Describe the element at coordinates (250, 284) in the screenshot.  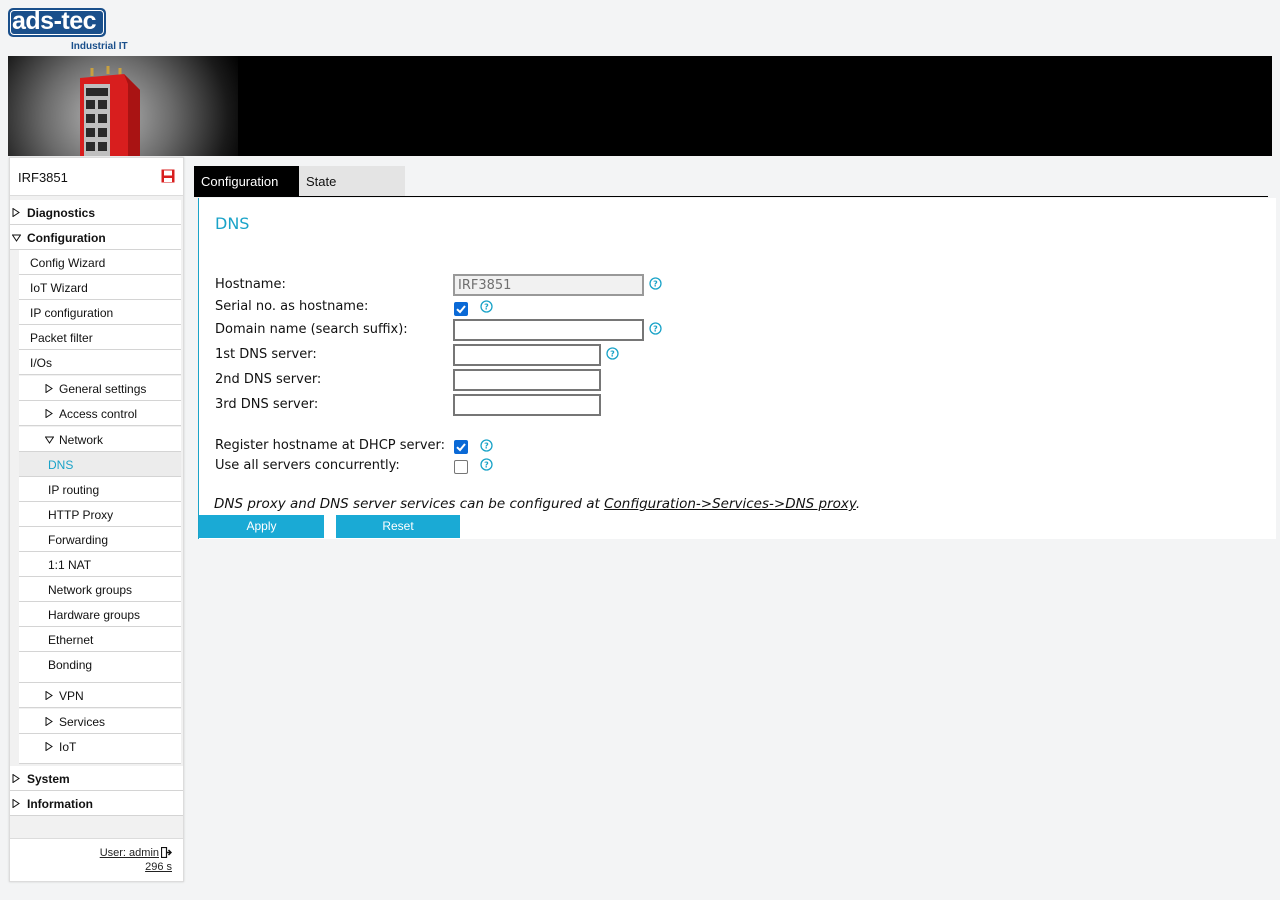
I see `hostname-label: Hostname:` at that location.